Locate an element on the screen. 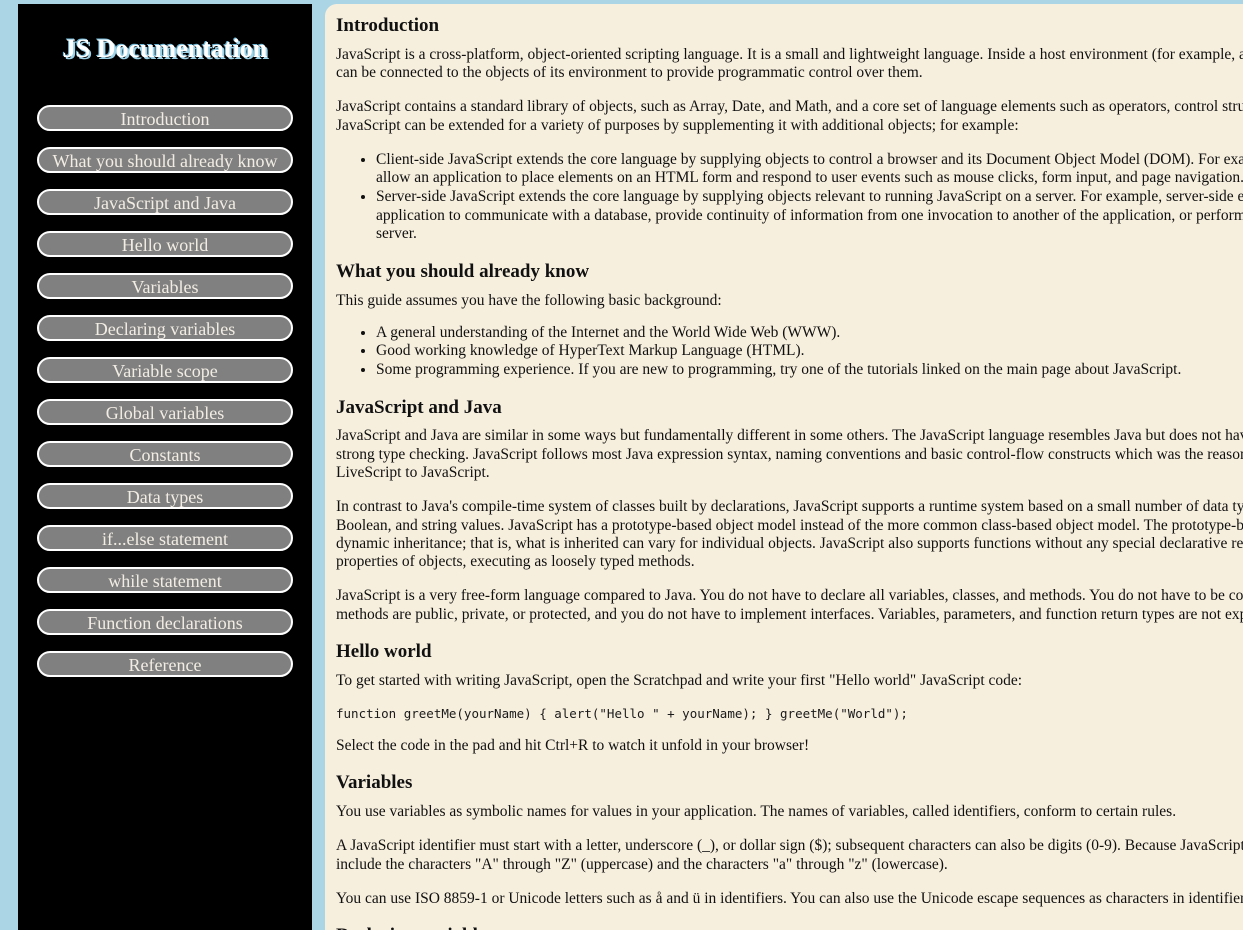 The width and height of the screenshot is (1243, 930). sidebar-link-function-declarations: Function declarations is located at coordinates (165, 621).